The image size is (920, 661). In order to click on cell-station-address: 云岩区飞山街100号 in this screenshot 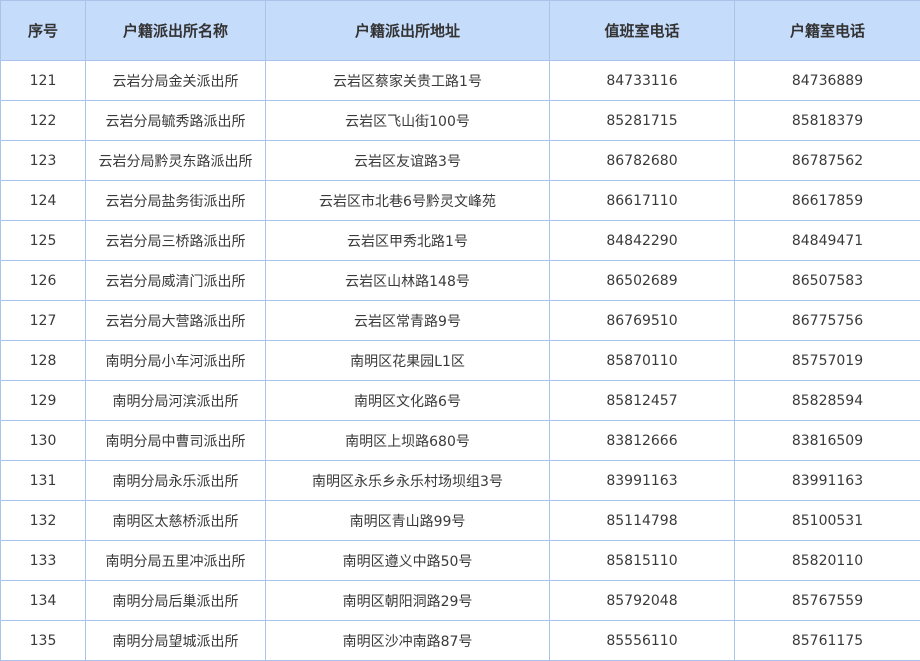, I will do `click(408, 121)`.